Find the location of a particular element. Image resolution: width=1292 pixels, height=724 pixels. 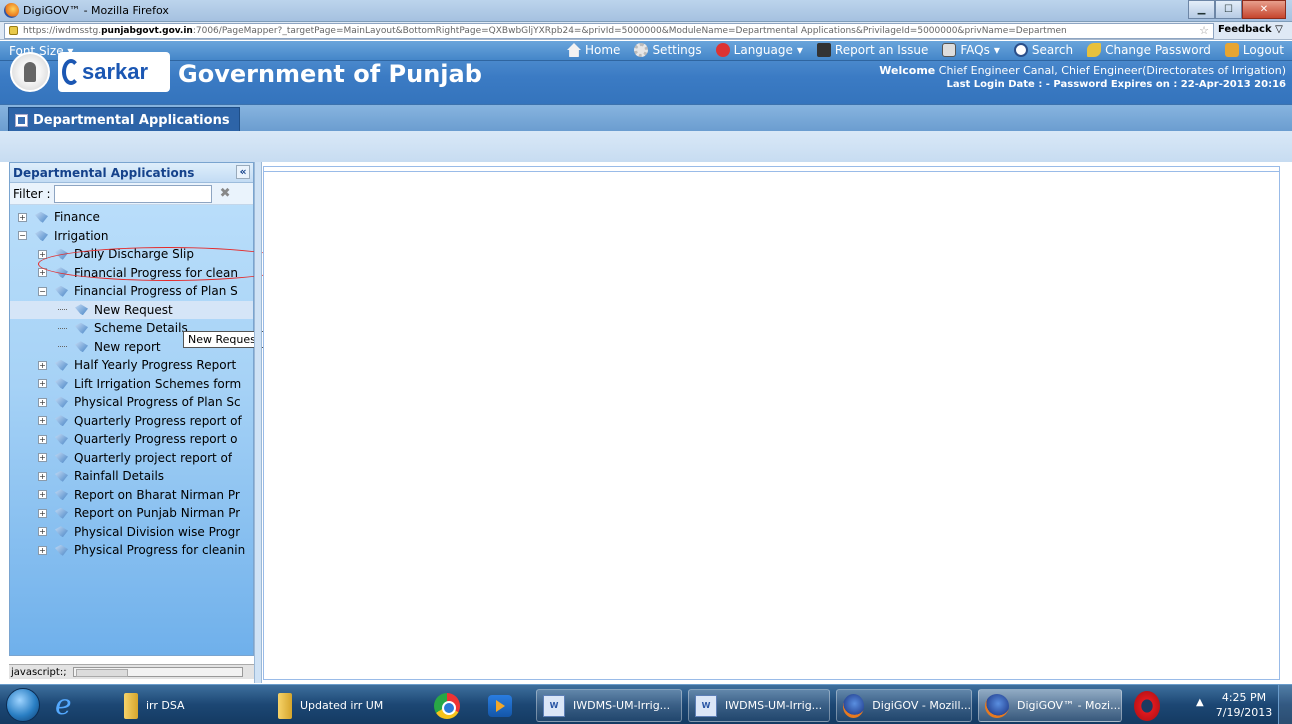

nav-language: Language ▾ is located at coordinates (759, 50).